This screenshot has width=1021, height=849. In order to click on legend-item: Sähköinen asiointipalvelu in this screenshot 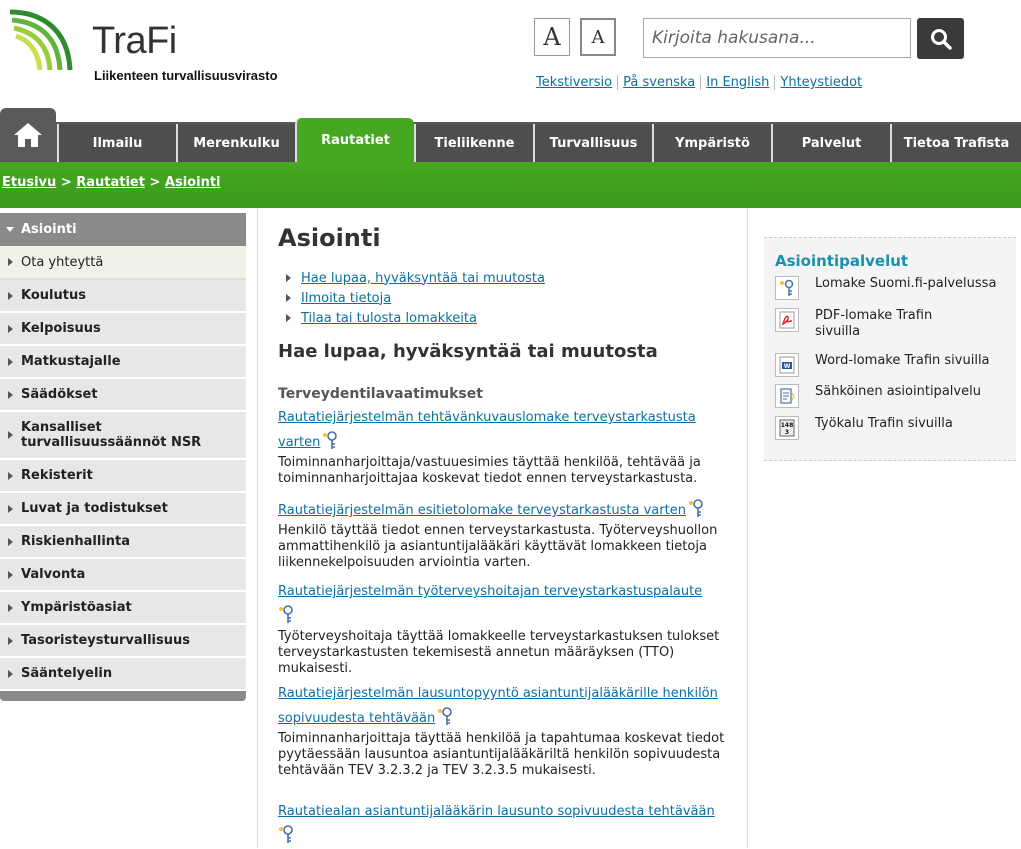, I will do `click(878, 396)`.